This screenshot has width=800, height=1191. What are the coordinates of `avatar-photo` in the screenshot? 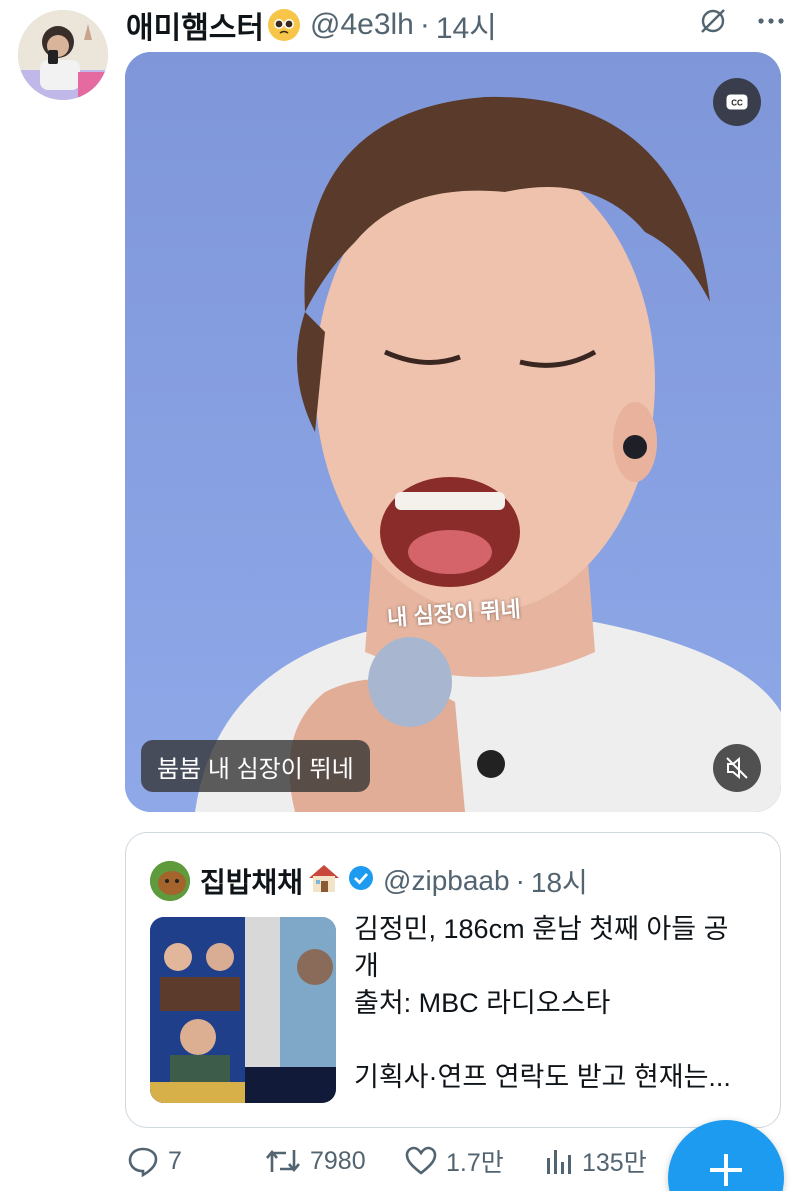 It's located at (63, 55).